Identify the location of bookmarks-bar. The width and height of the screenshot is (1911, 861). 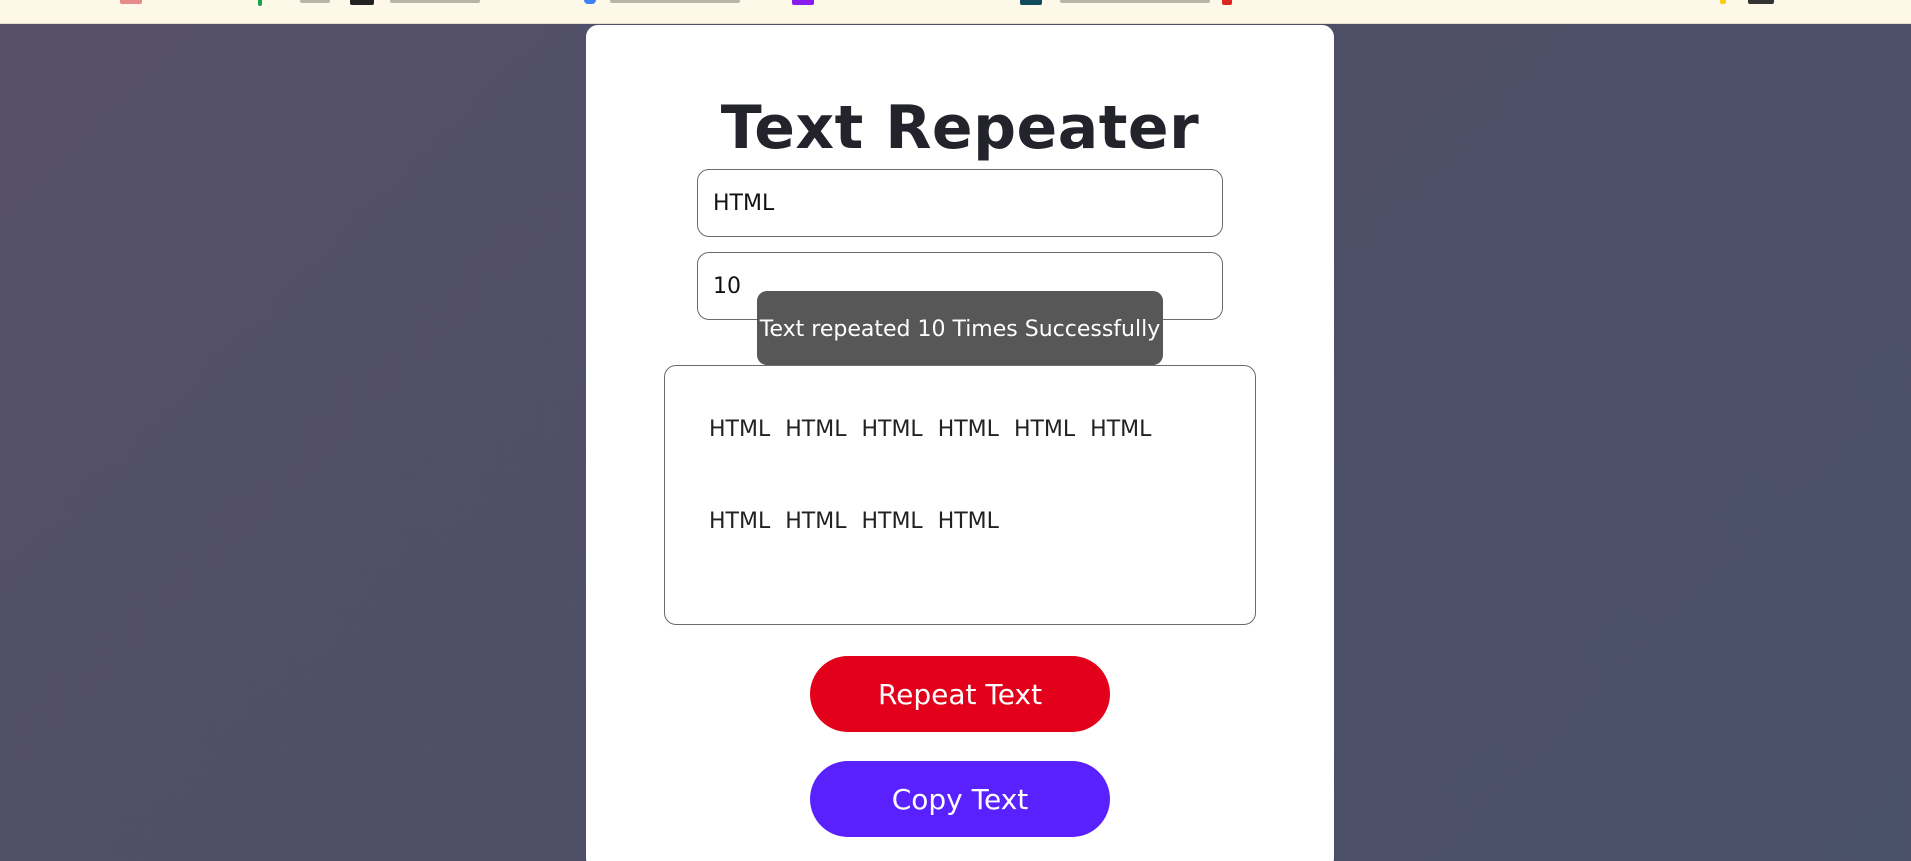
(955, 12).